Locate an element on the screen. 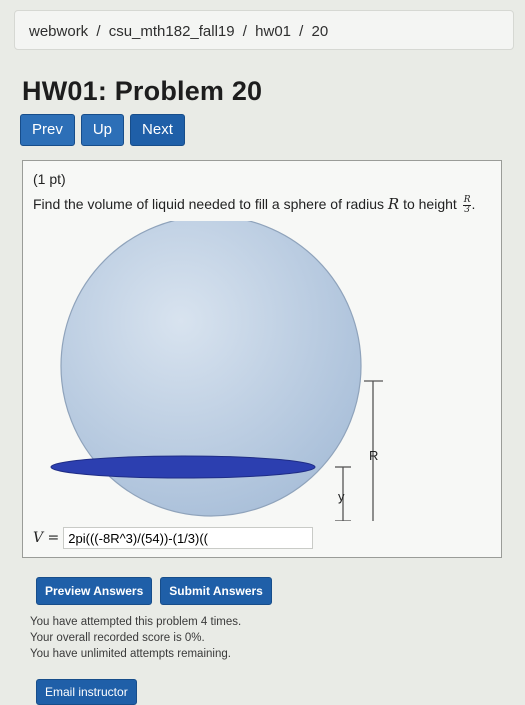  status-line: Your overall recorded score is 0%. is located at coordinates (117, 638).